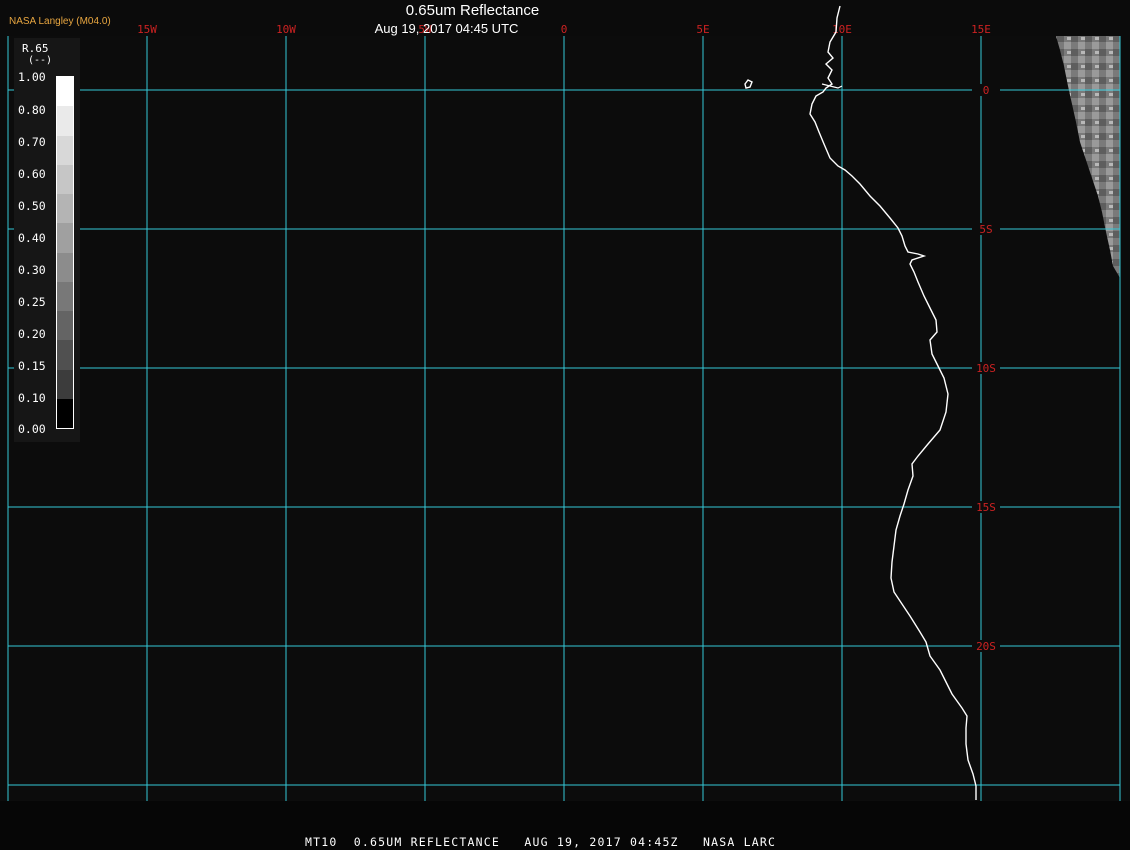 This screenshot has width=1130, height=850. What do you see at coordinates (32, 270) in the screenshot?
I see `colorbar-tick-label: 0.30` at bounding box center [32, 270].